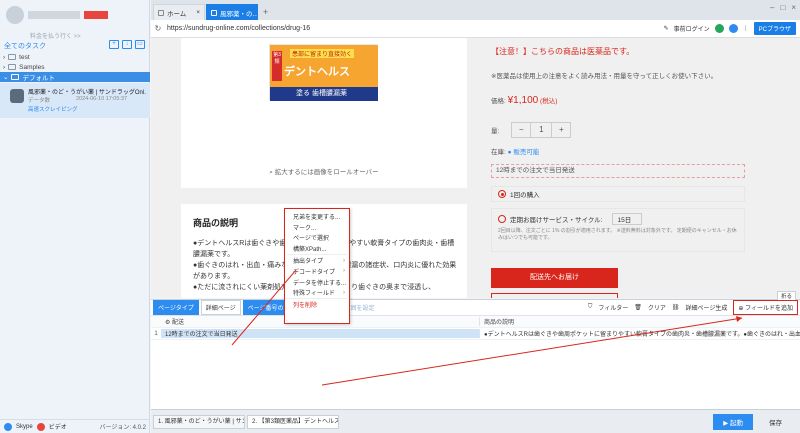  What do you see at coordinates (8, 426) in the screenshot?
I see `skype-icon` at bounding box center [8, 426].